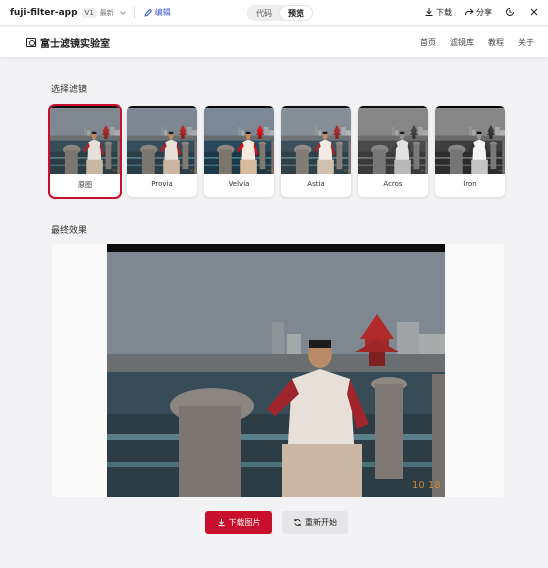 The width and height of the screenshot is (548, 568). I want to click on app-name: fuji-filter-app, so click(44, 13).